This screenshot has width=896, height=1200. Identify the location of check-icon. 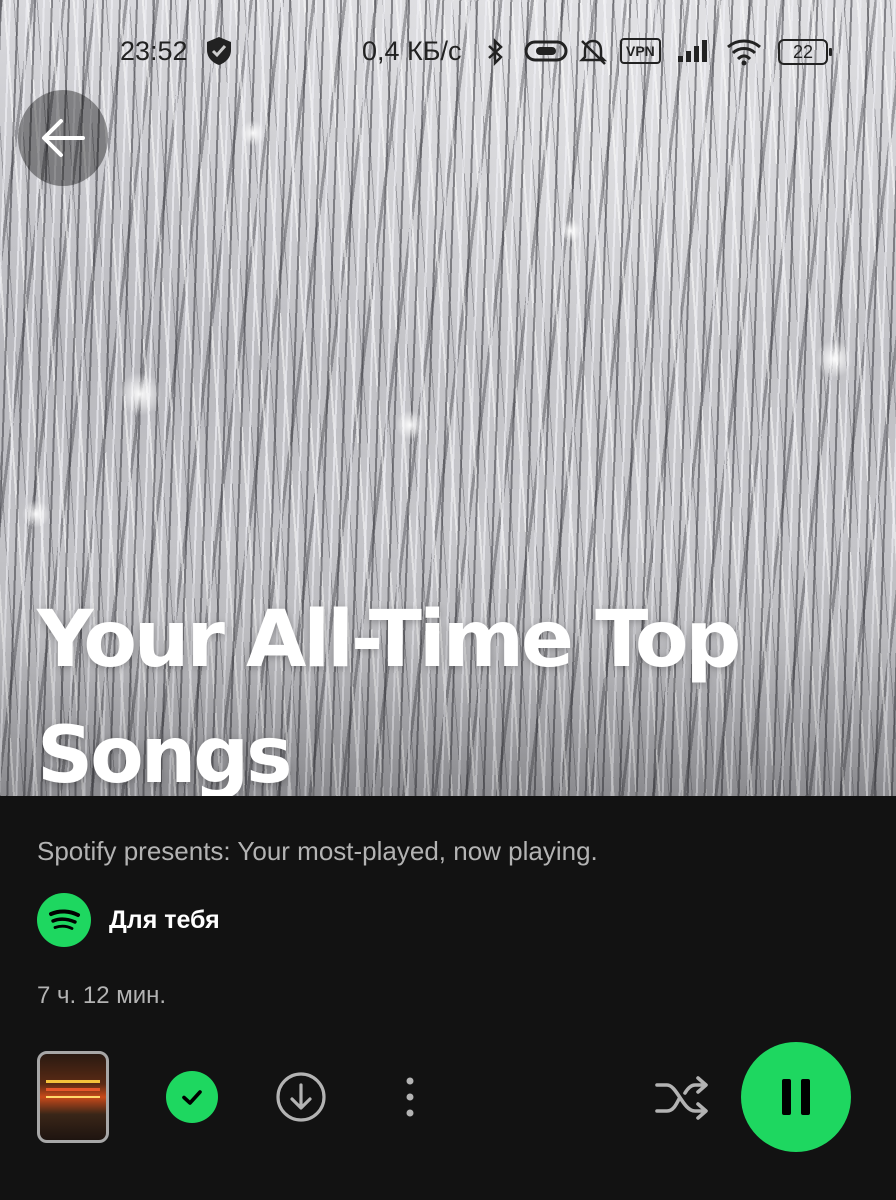
(192, 1097).